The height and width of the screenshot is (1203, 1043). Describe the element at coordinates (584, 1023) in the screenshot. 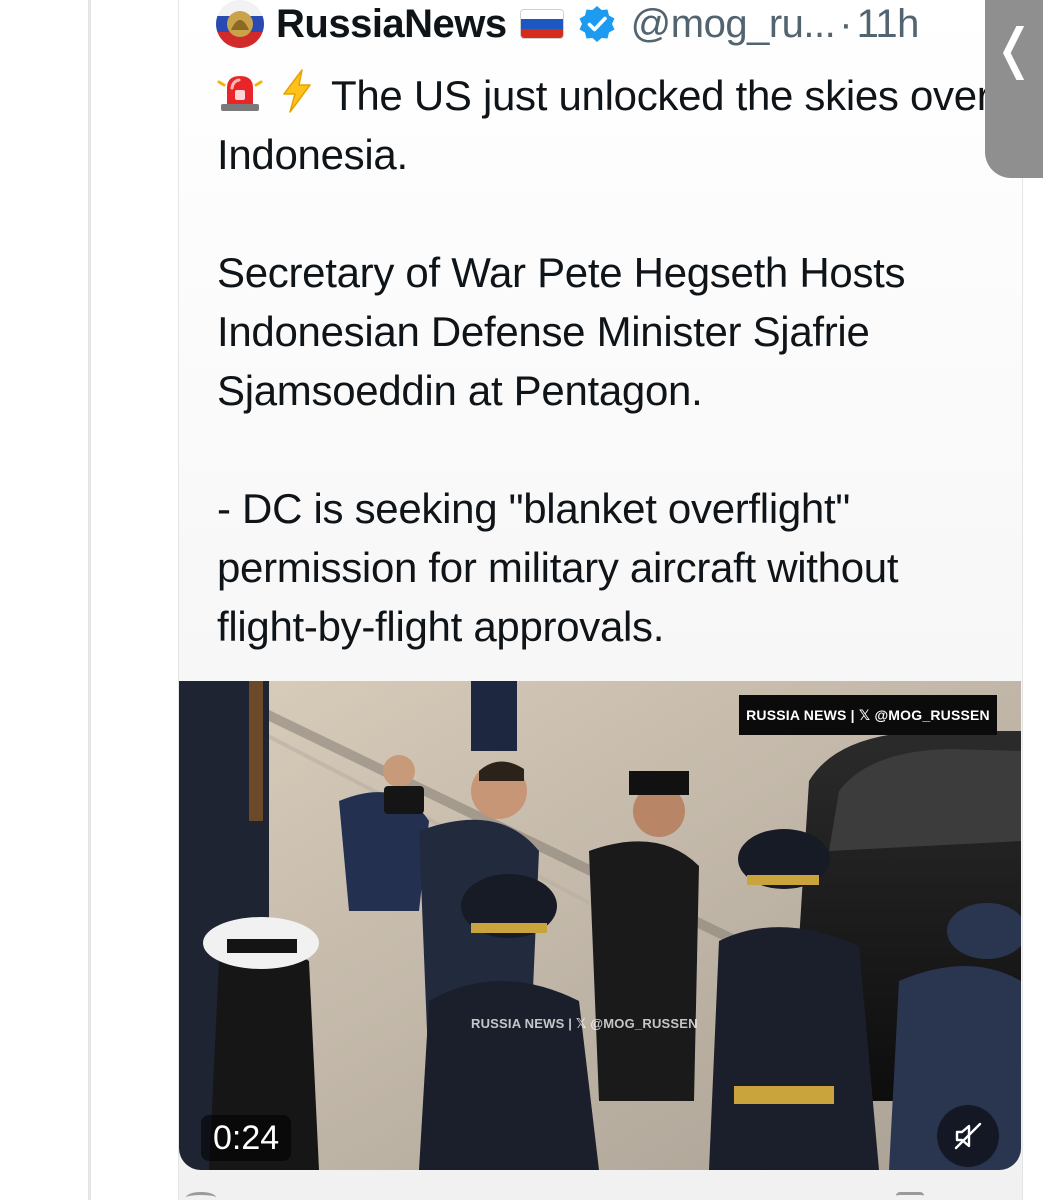

I see `video-watermark-center: RUSSIA NEWS | 𝕏 @MOG_RUSSEN` at that location.